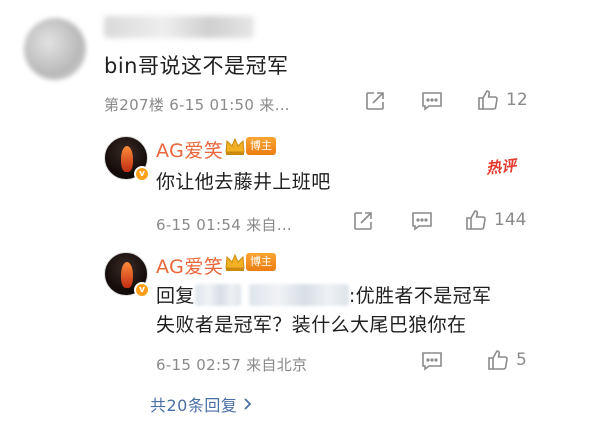  Describe the element at coordinates (196, 66) in the screenshot. I see `comment-text: bin哥说这不是冠军` at that location.